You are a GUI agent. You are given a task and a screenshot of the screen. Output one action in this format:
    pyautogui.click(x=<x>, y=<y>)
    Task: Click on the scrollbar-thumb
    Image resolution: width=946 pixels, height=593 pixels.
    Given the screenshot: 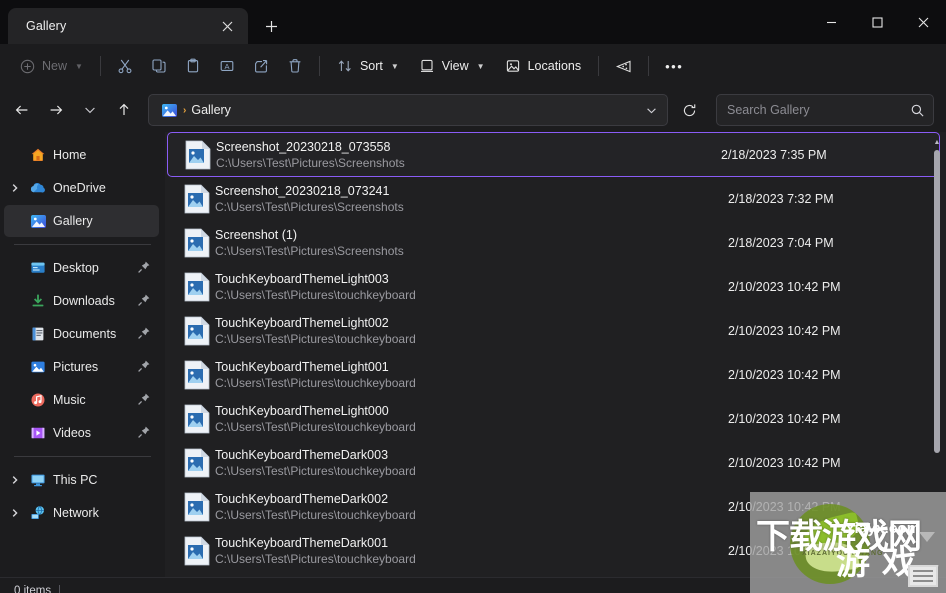 What is the action you would take?
    pyautogui.click(x=937, y=301)
    